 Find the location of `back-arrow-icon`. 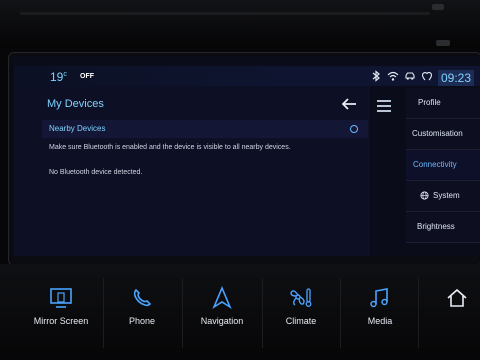

back-arrow-icon is located at coordinates (348, 104).